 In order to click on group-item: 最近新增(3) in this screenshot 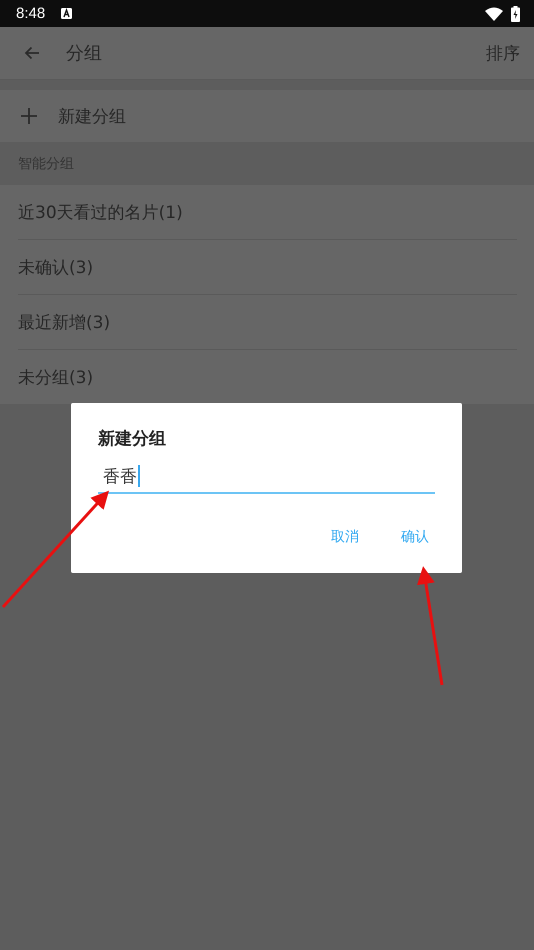, I will do `click(267, 322)`.